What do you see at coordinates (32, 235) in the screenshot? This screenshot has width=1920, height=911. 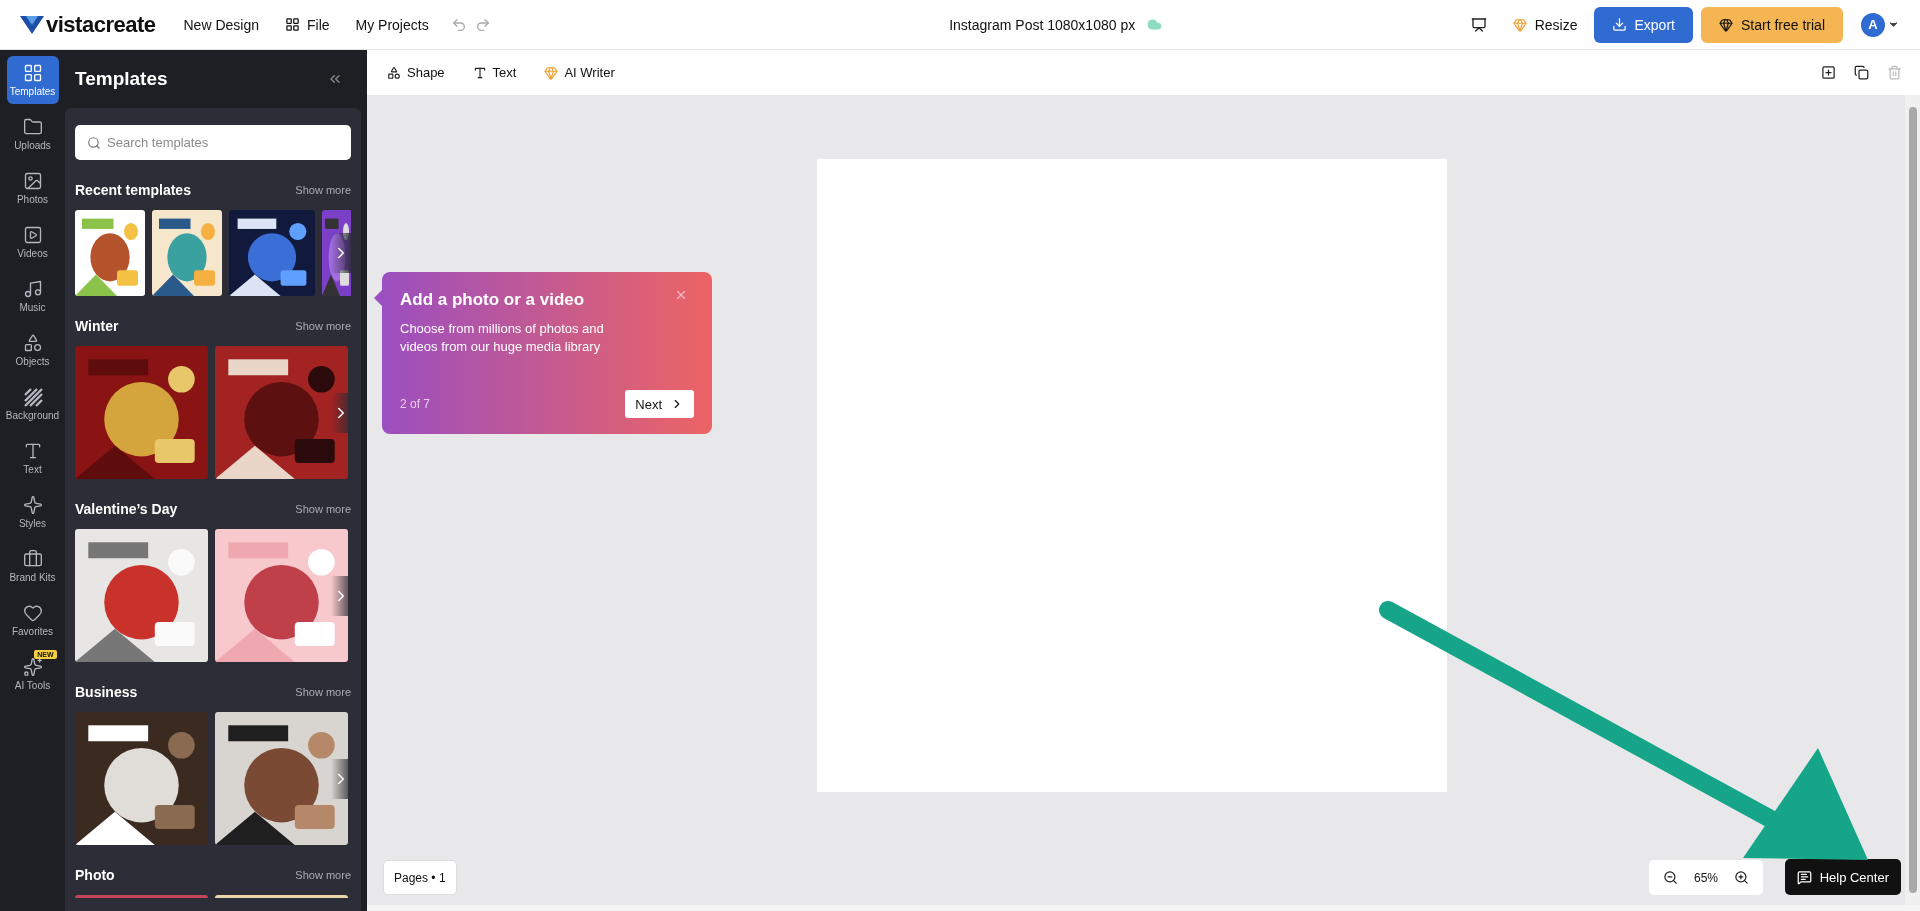 I see `video-icon` at bounding box center [32, 235].